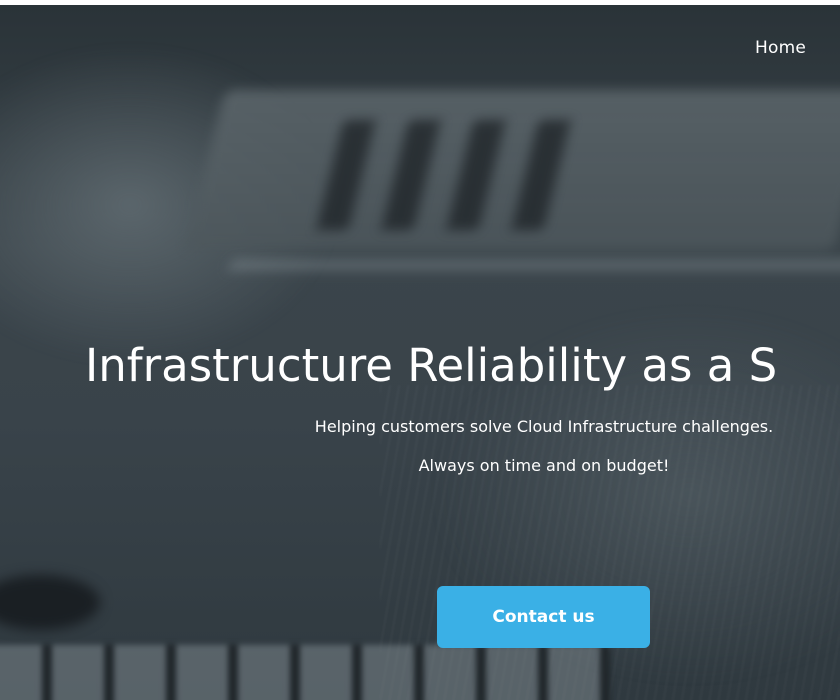 The image size is (840, 700). I want to click on hero-background-mouse, so click(50, 602).